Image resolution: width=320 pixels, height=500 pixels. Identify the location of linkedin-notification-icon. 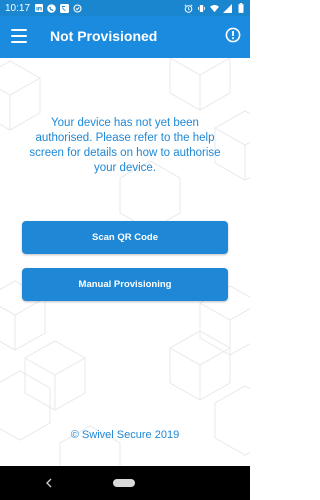
(38, 8).